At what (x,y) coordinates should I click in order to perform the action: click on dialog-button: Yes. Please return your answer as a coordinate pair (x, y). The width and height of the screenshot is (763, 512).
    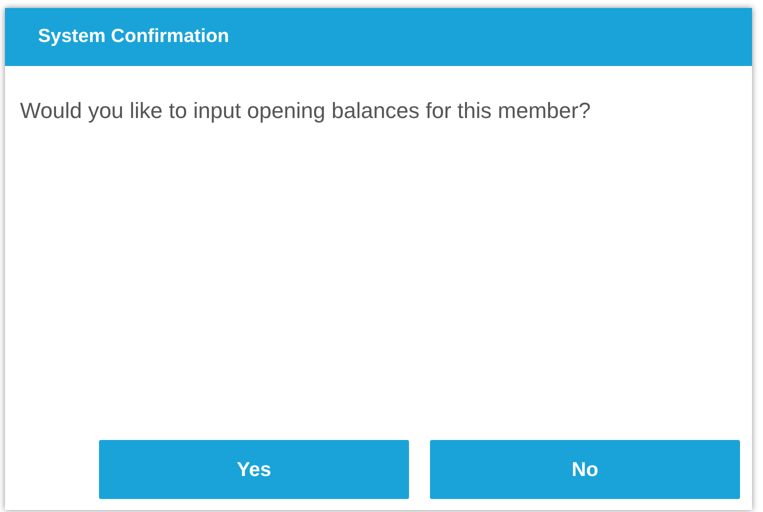
    Looking at the image, I should click on (254, 469).